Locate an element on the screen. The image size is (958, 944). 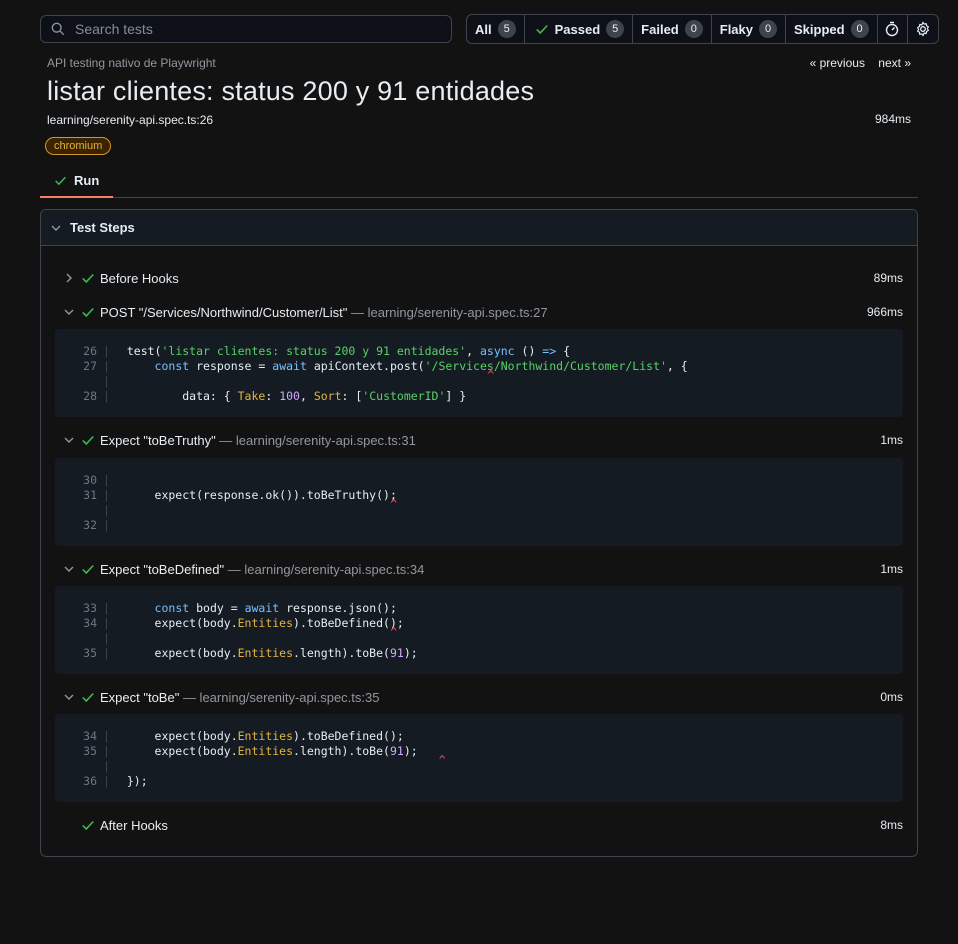
code-text: }); is located at coordinates (130, 781).